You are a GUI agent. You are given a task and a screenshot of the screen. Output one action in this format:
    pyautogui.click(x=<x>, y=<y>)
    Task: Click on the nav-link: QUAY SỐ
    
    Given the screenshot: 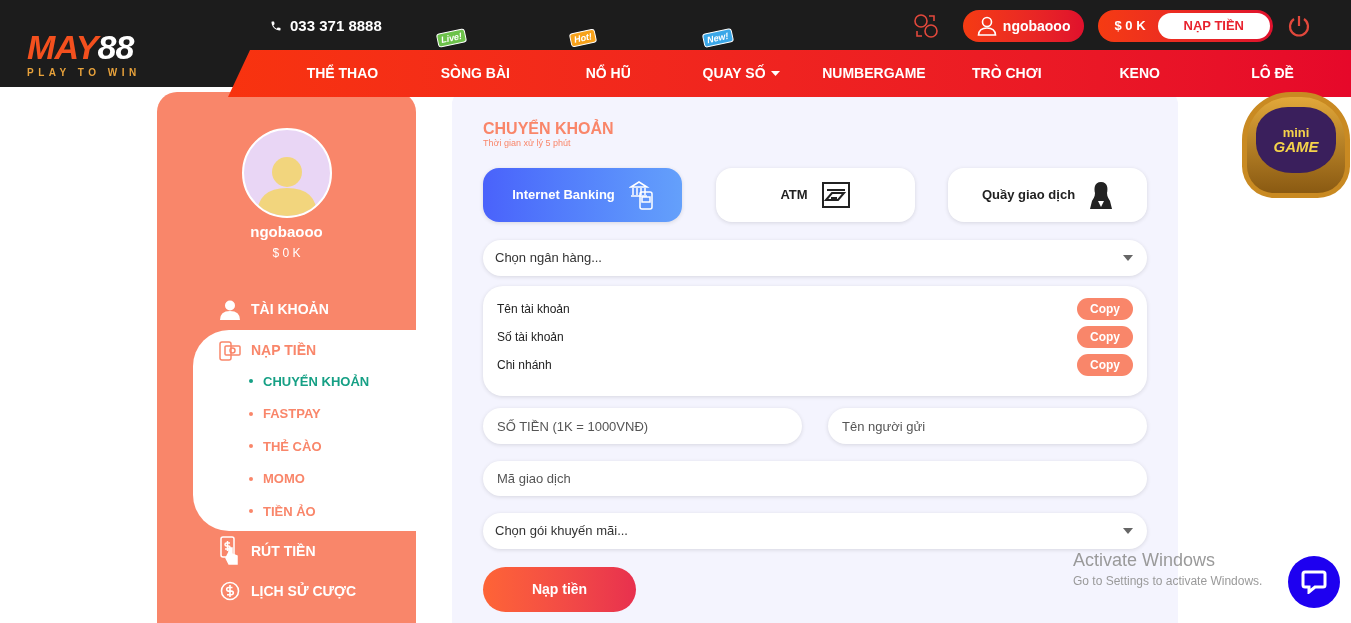 What is the action you would take?
    pyautogui.click(x=741, y=73)
    